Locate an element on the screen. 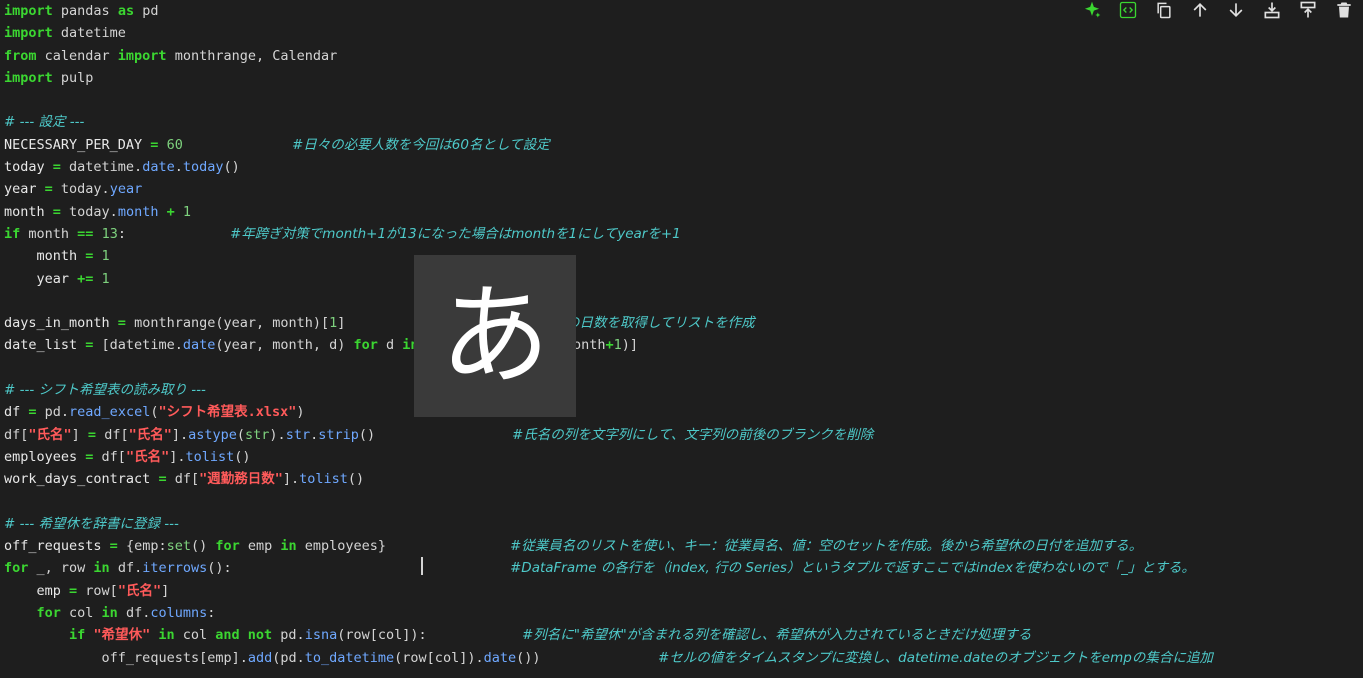 The height and width of the screenshot is (678, 1363). add-cell-below-icon is located at coordinates (1272, 12).